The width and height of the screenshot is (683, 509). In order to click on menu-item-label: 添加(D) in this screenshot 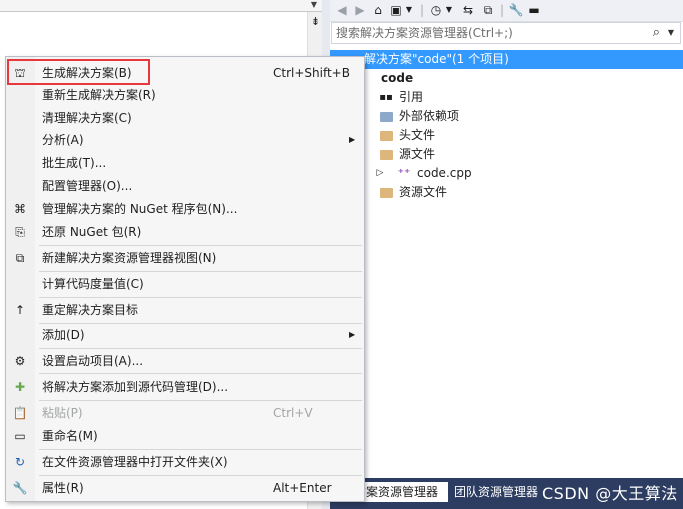, I will do `click(63, 335)`.